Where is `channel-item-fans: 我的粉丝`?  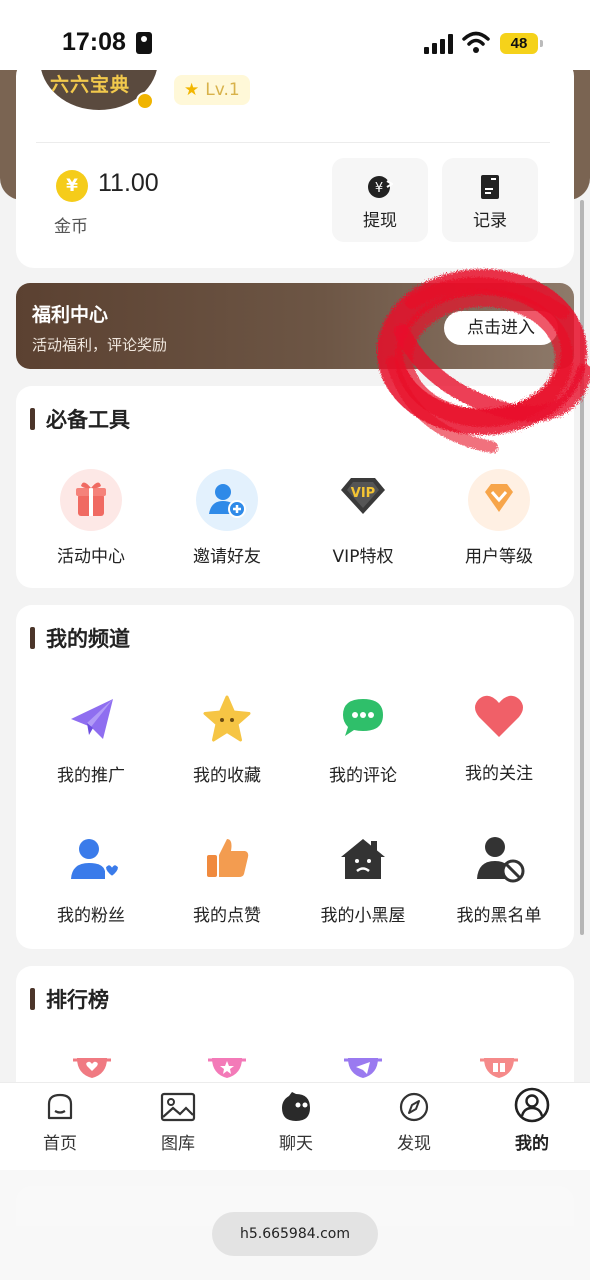
channel-item-fans: 我的粉丝 is located at coordinates (91, 876).